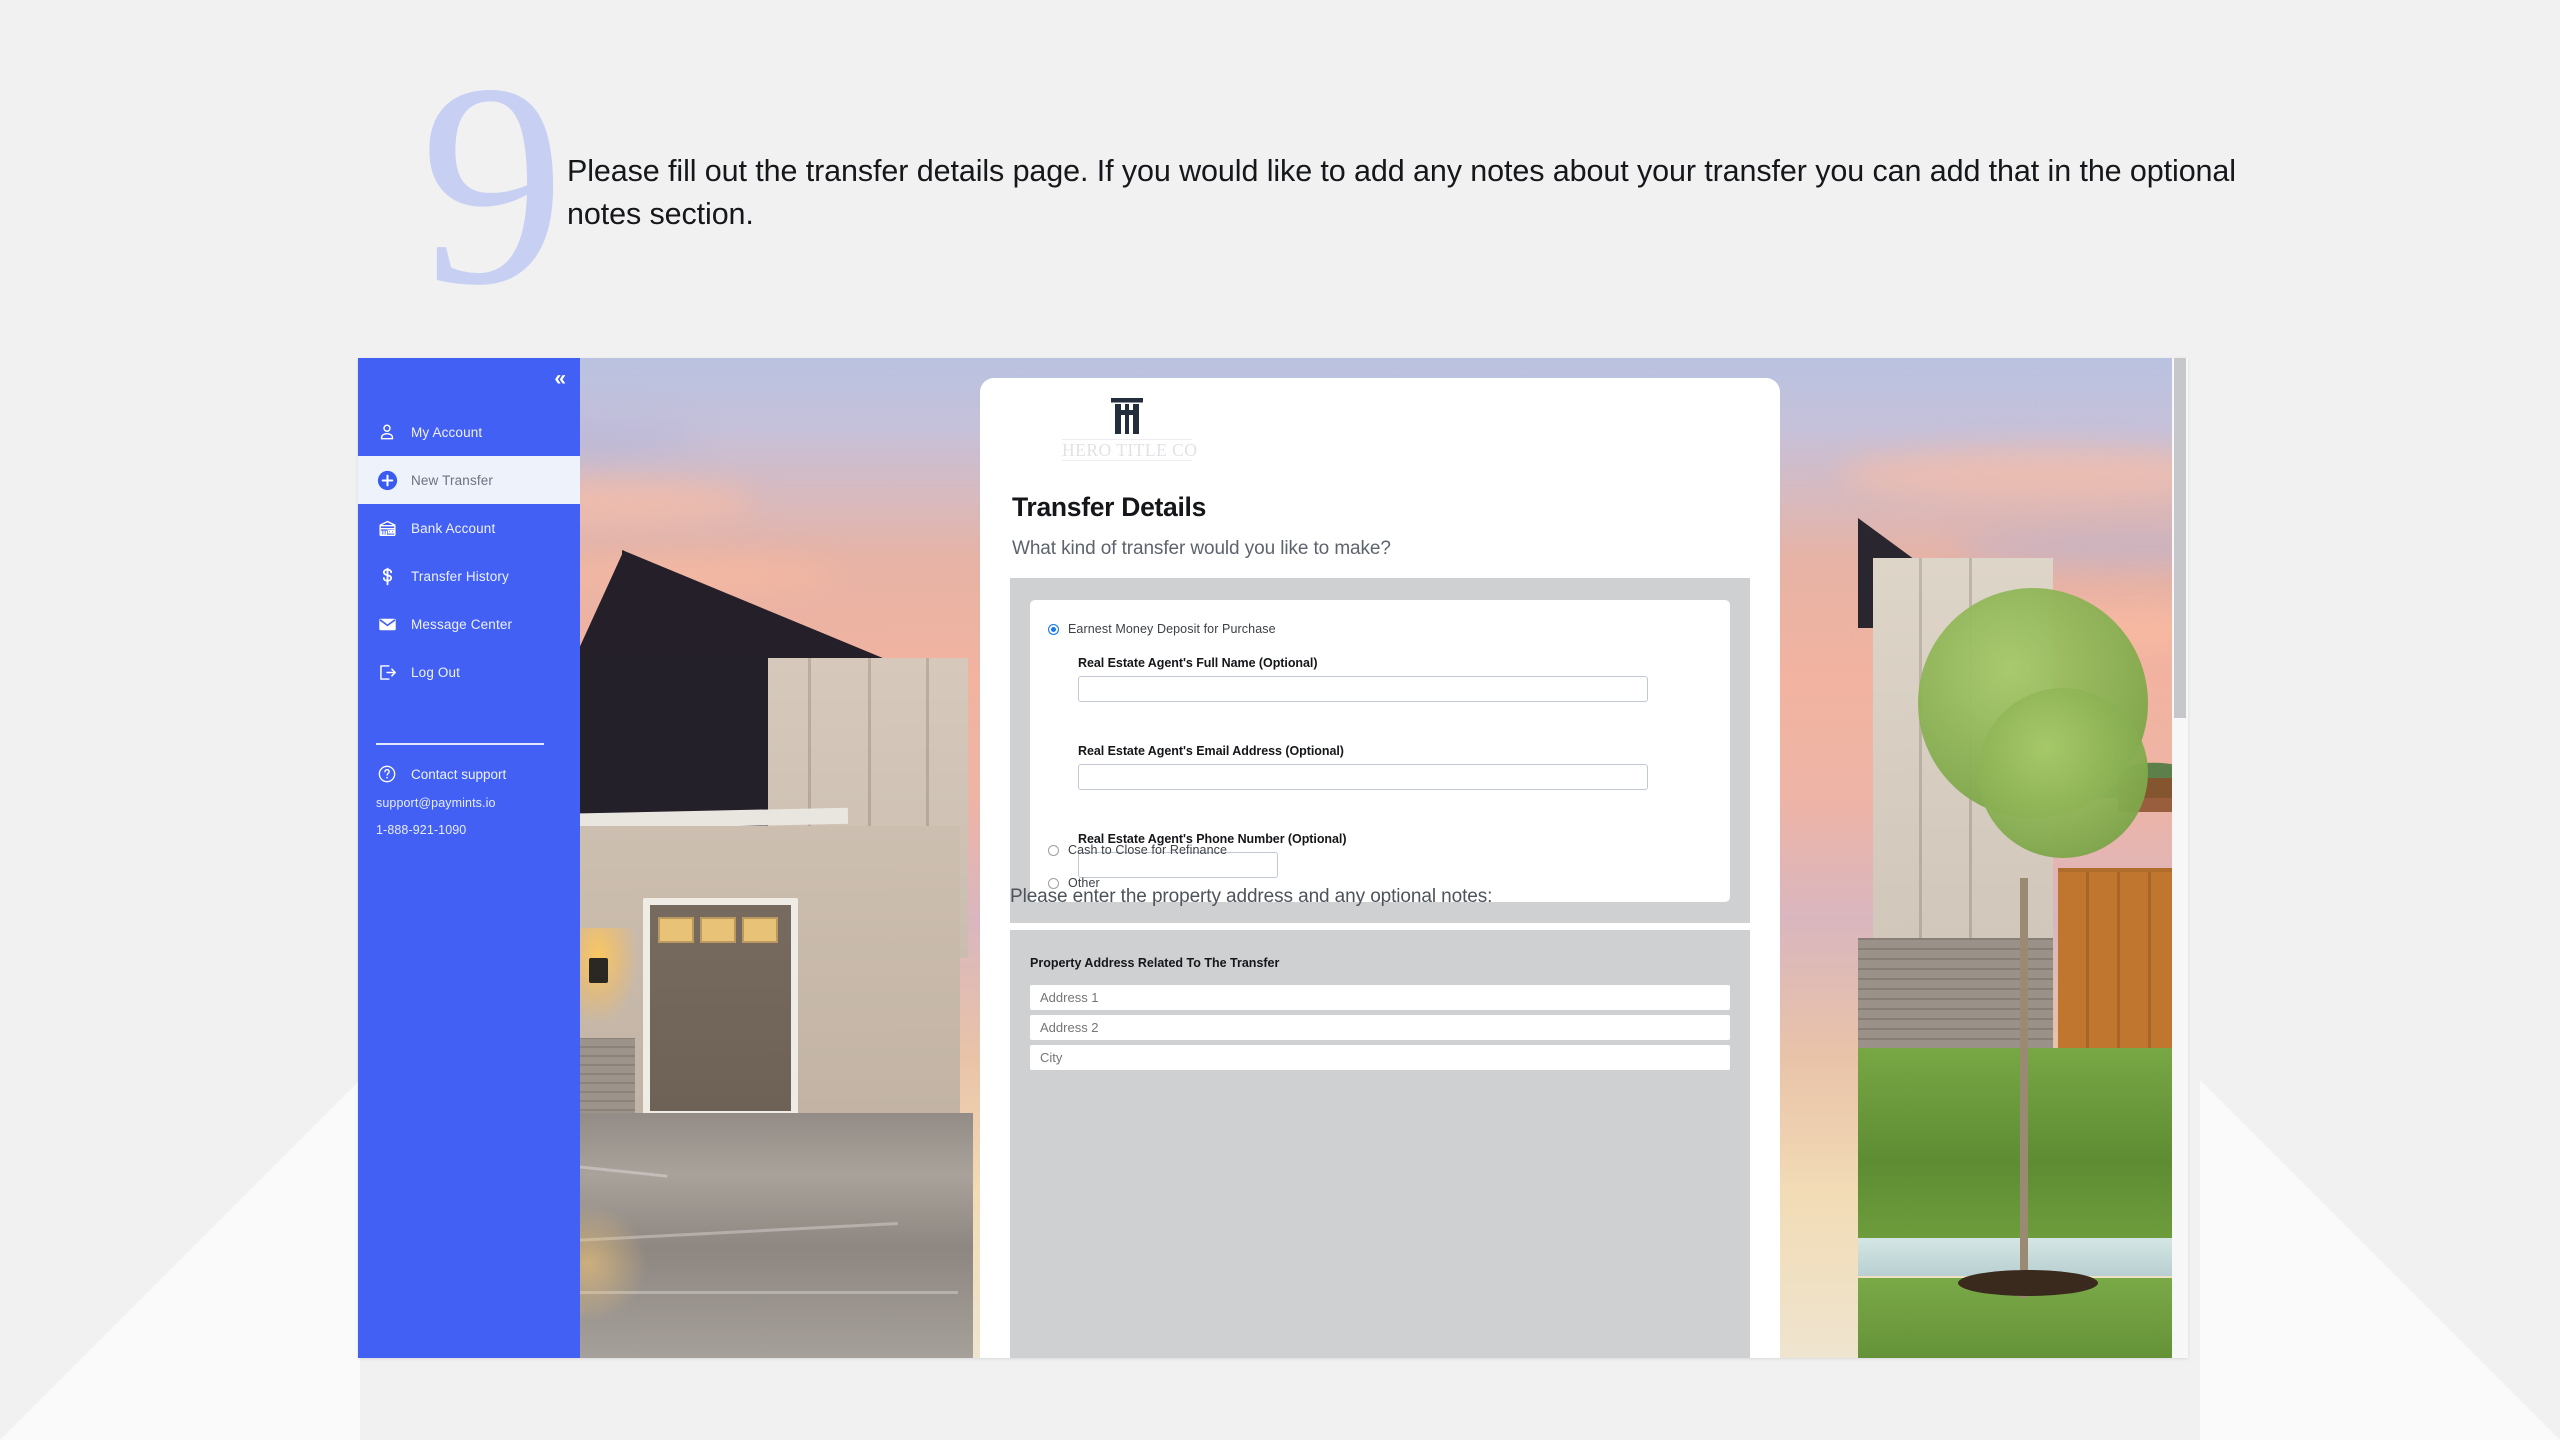 This screenshot has width=2560, height=1440. What do you see at coordinates (387, 672) in the screenshot?
I see `logout-icon` at bounding box center [387, 672].